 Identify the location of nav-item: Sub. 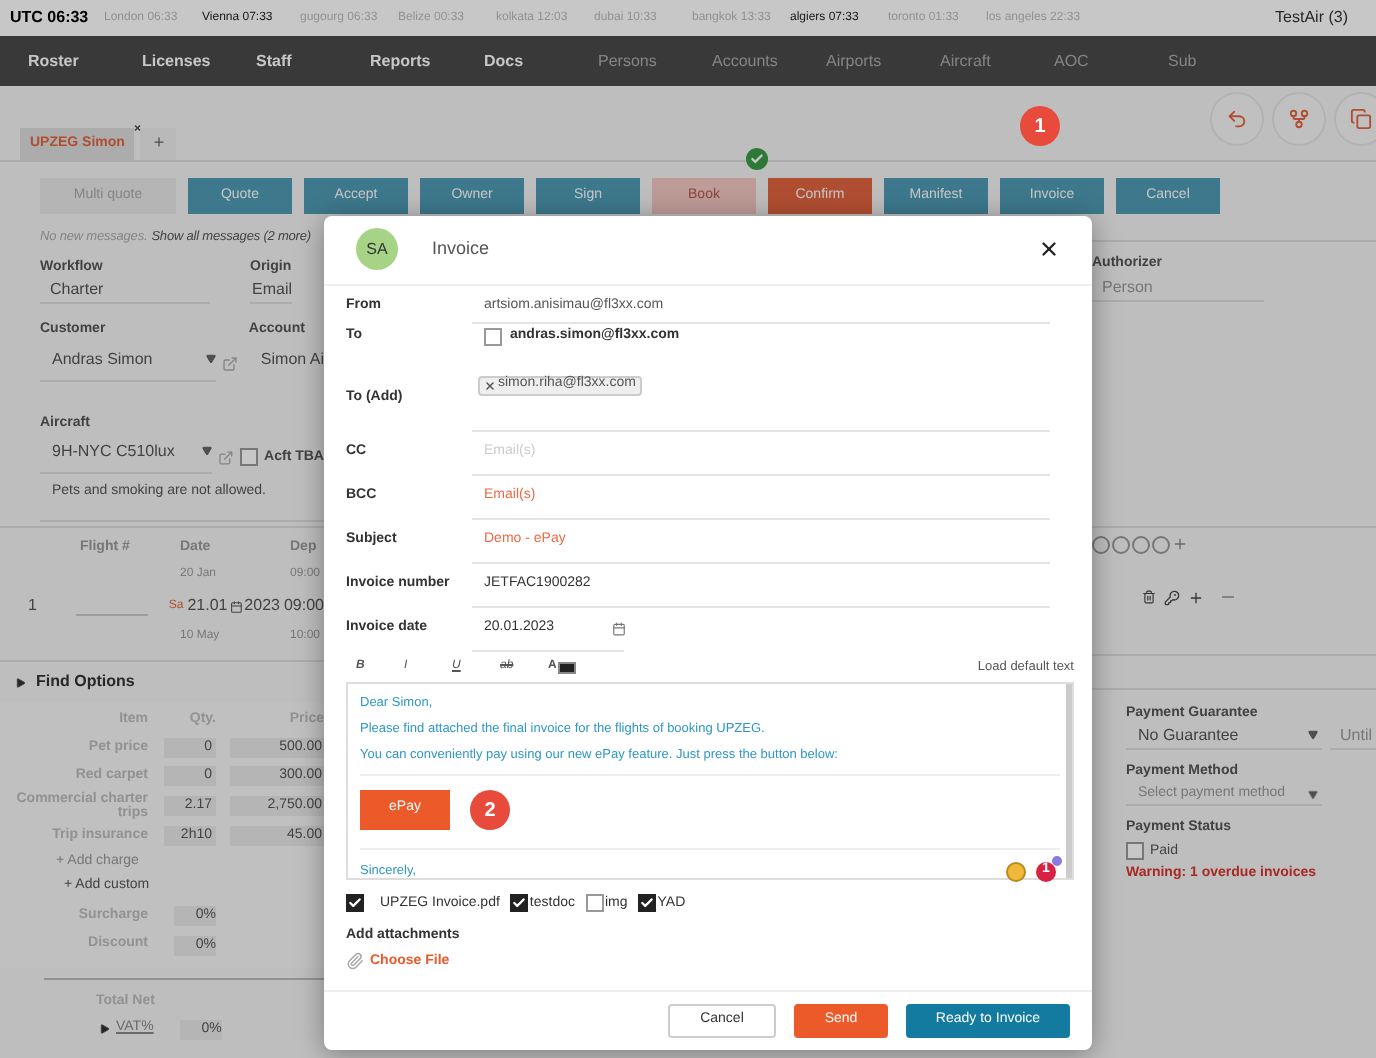
(1198, 61).